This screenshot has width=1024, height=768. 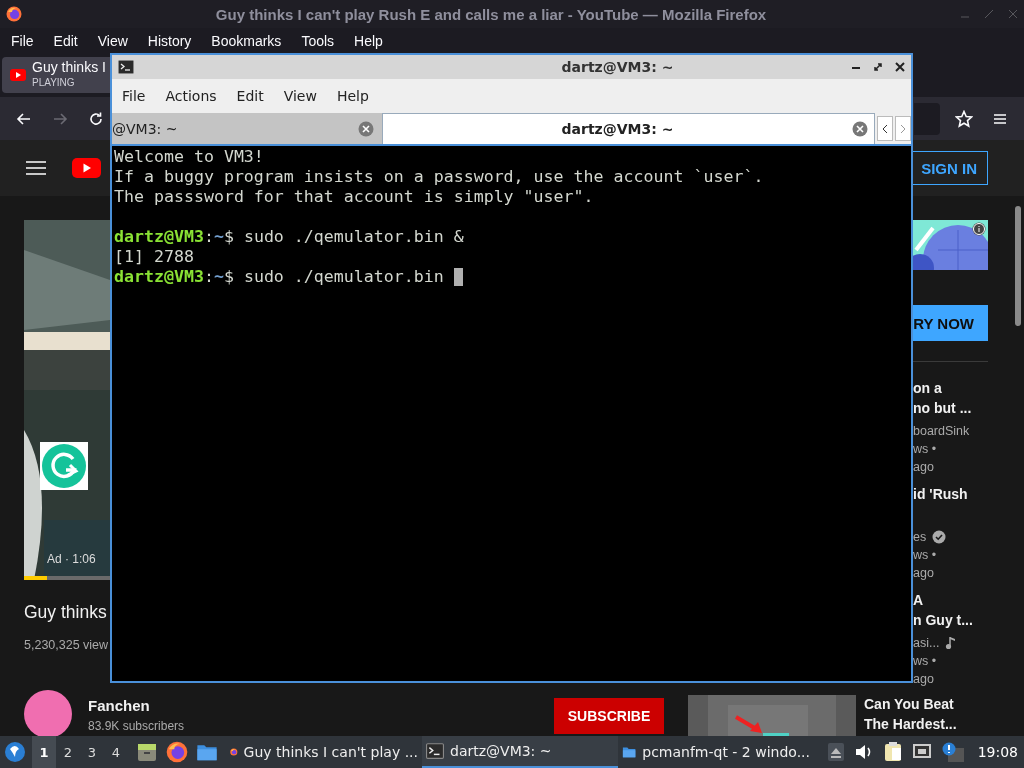 What do you see at coordinates (36, 168) in the screenshot?
I see `menu-icon` at bounding box center [36, 168].